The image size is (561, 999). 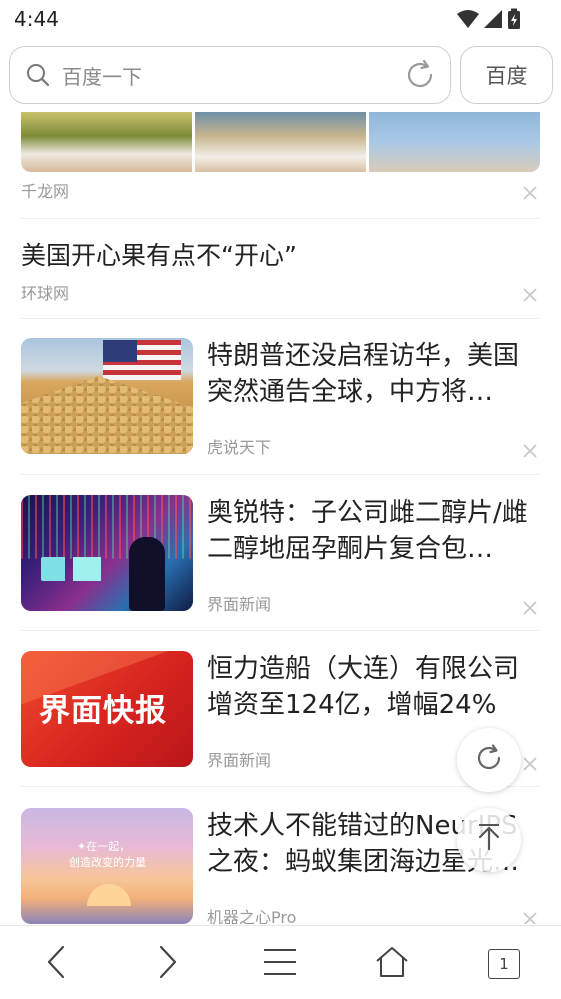 I want to click on bottom-nav: 1, so click(x=280, y=962).